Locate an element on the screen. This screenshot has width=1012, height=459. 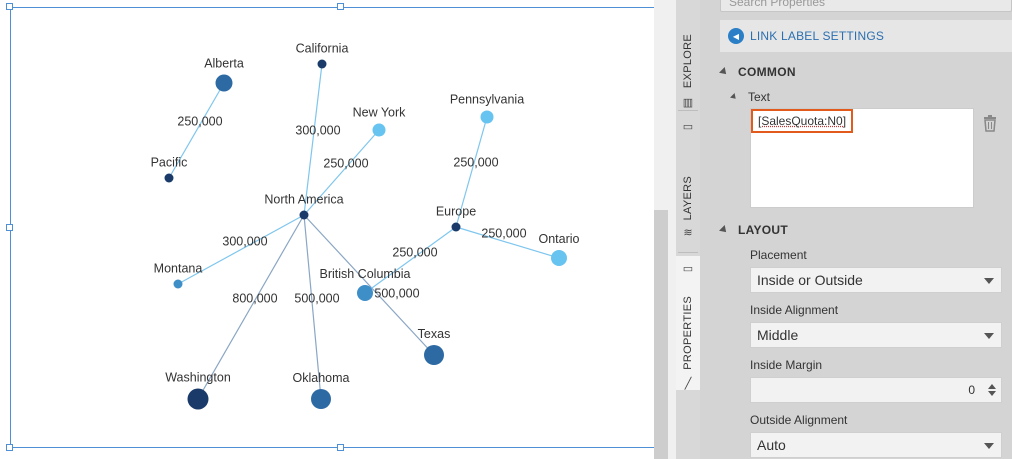
inside-alignment-select: Middle is located at coordinates (876, 335).